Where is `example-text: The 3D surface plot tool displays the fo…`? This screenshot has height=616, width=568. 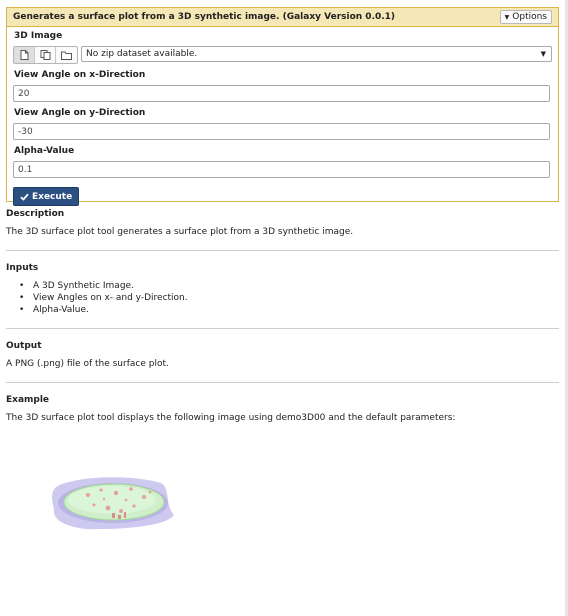
example-text: The 3D surface plot tool displays the fo… is located at coordinates (231, 418).